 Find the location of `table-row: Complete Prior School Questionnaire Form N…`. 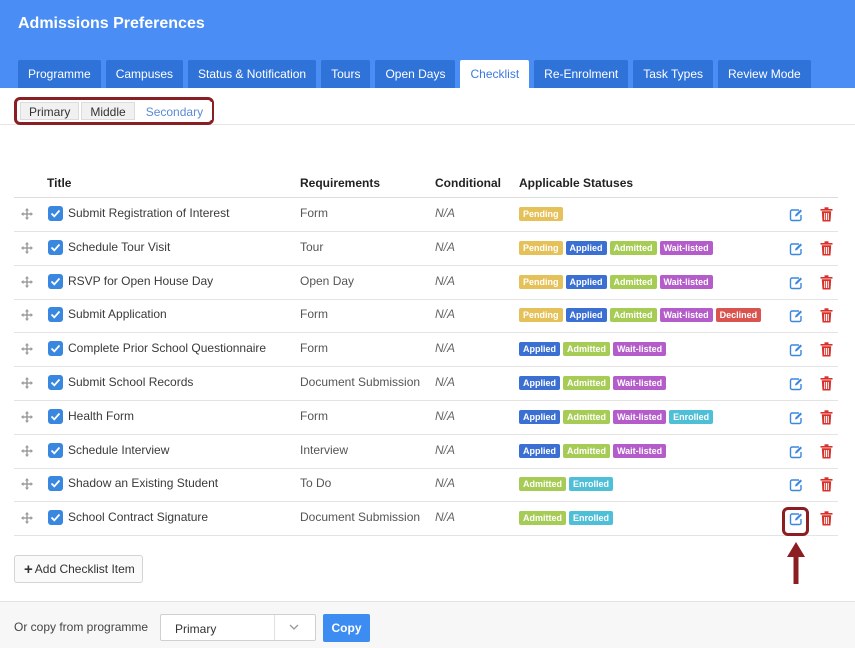

table-row: Complete Prior School Questionnaire Form N… is located at coordinates (426, 350).